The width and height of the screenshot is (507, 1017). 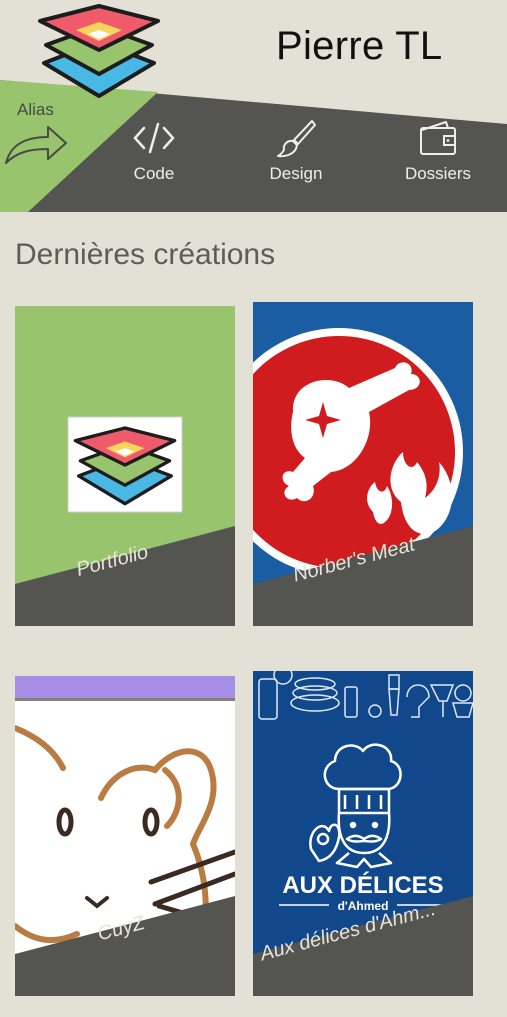 What do you see at coordinates (35, 110) in the screenshot?
I see `alias-label: Alias` at bounding box center [35, 110].